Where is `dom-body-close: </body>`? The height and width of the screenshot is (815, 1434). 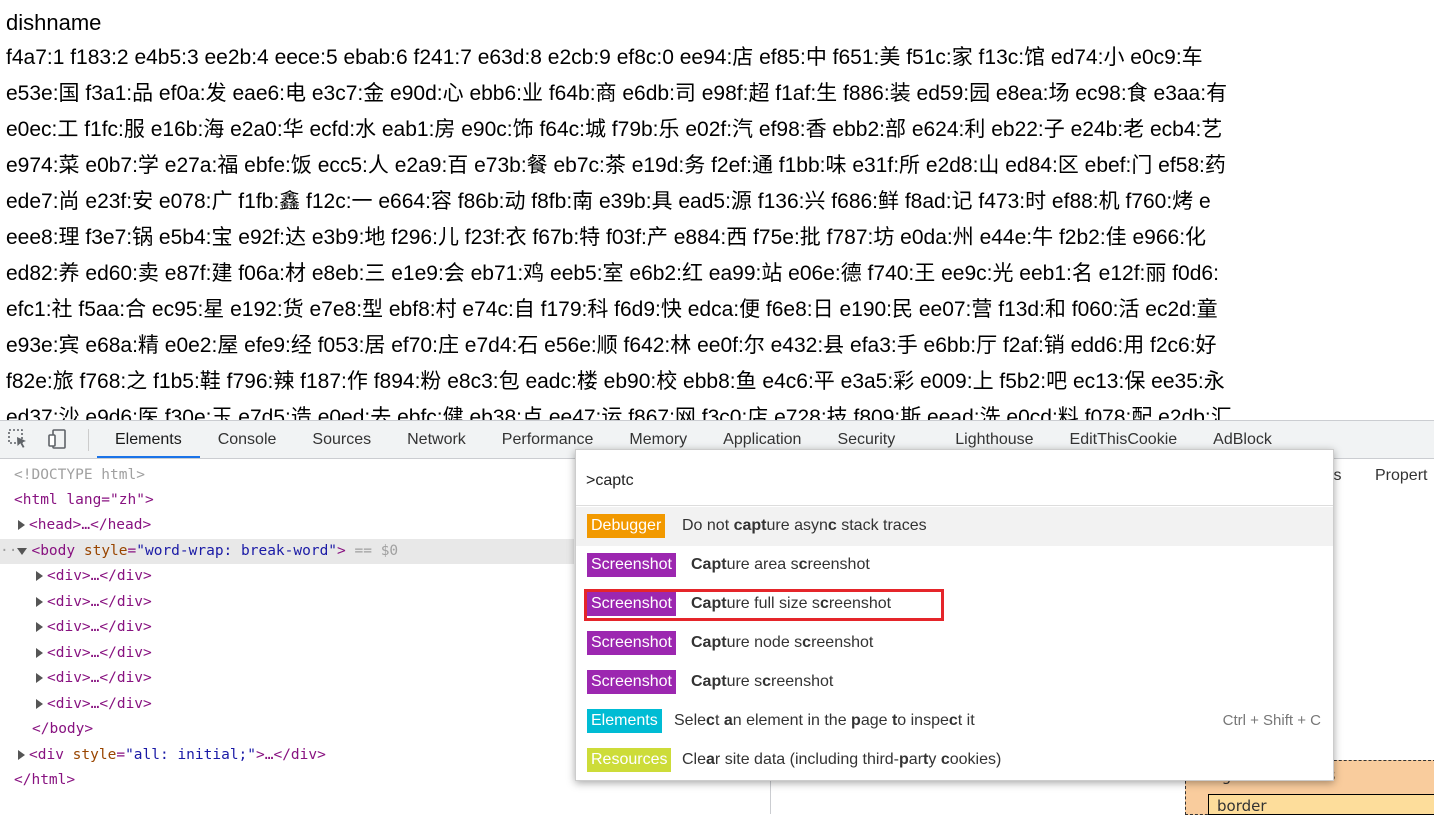
dom-body-close: </body> is located at coordinates (62, 729).